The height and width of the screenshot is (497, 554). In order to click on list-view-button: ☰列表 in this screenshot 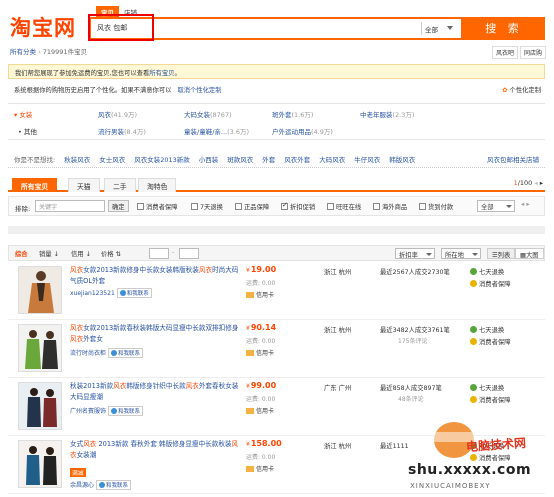, I will do `click(501, 253)`.